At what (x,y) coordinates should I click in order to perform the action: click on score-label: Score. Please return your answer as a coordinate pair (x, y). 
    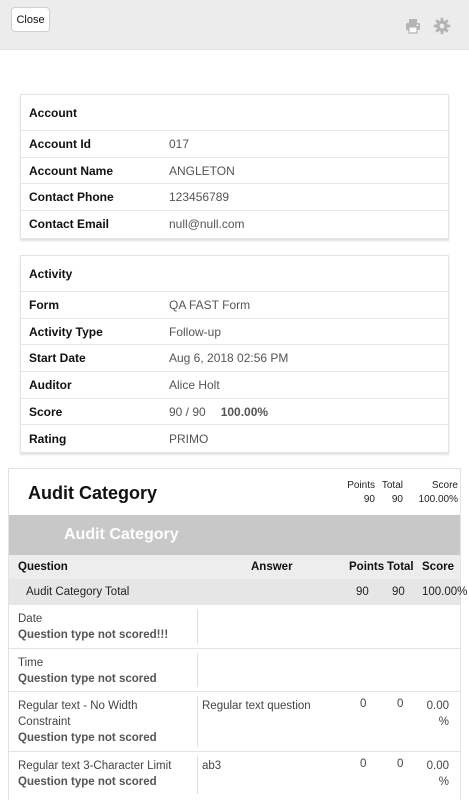
    Looking at the image, I should click on (46, 411).